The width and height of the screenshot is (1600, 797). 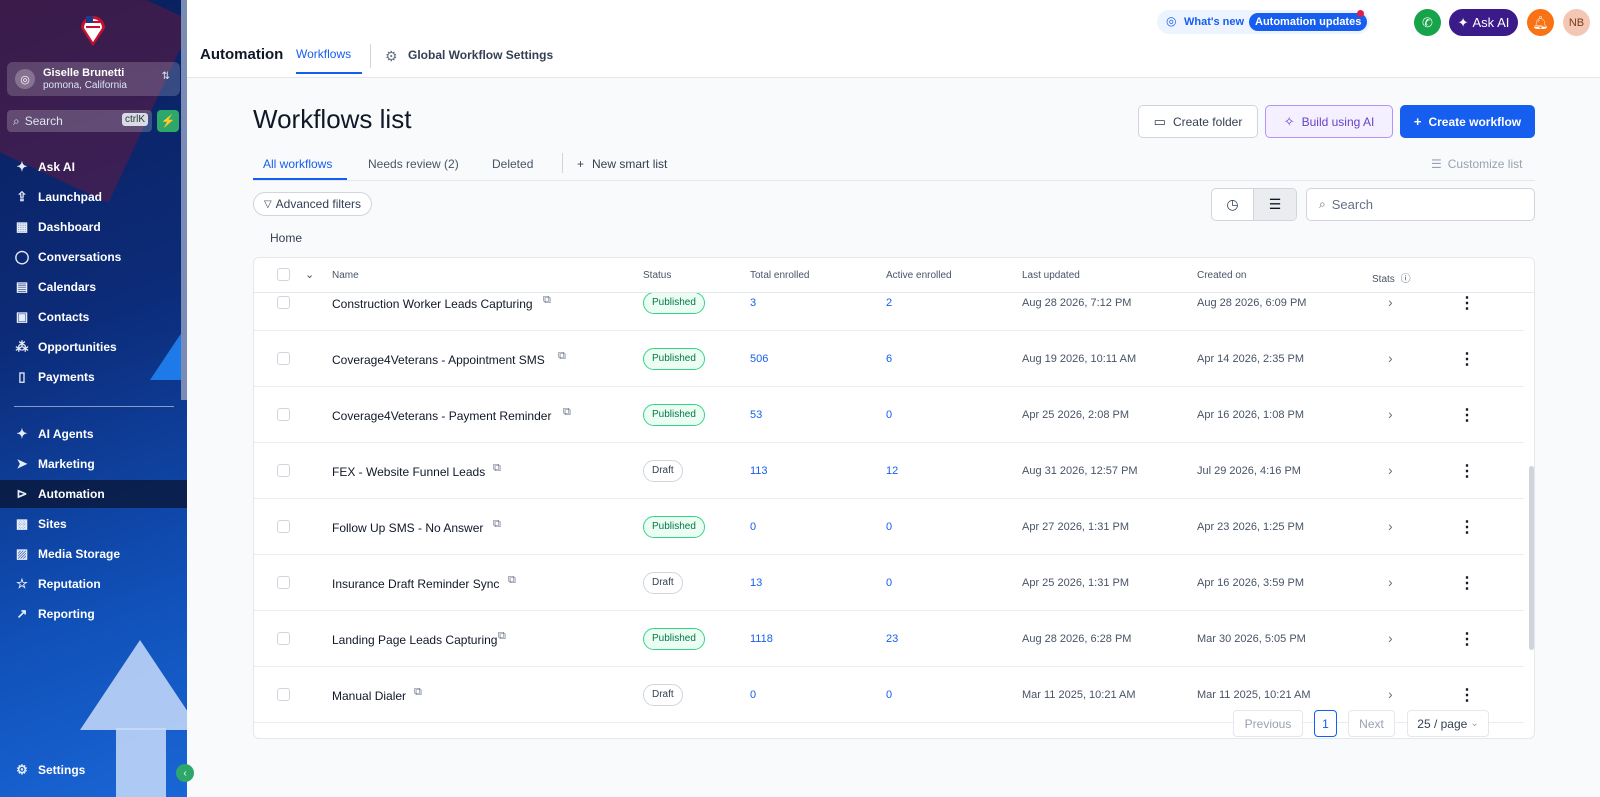 What do you see at coordinates (309, 274) in the screenshot?
I see `chevron-down-icon: ⌄` at bounding box center [309, 274].